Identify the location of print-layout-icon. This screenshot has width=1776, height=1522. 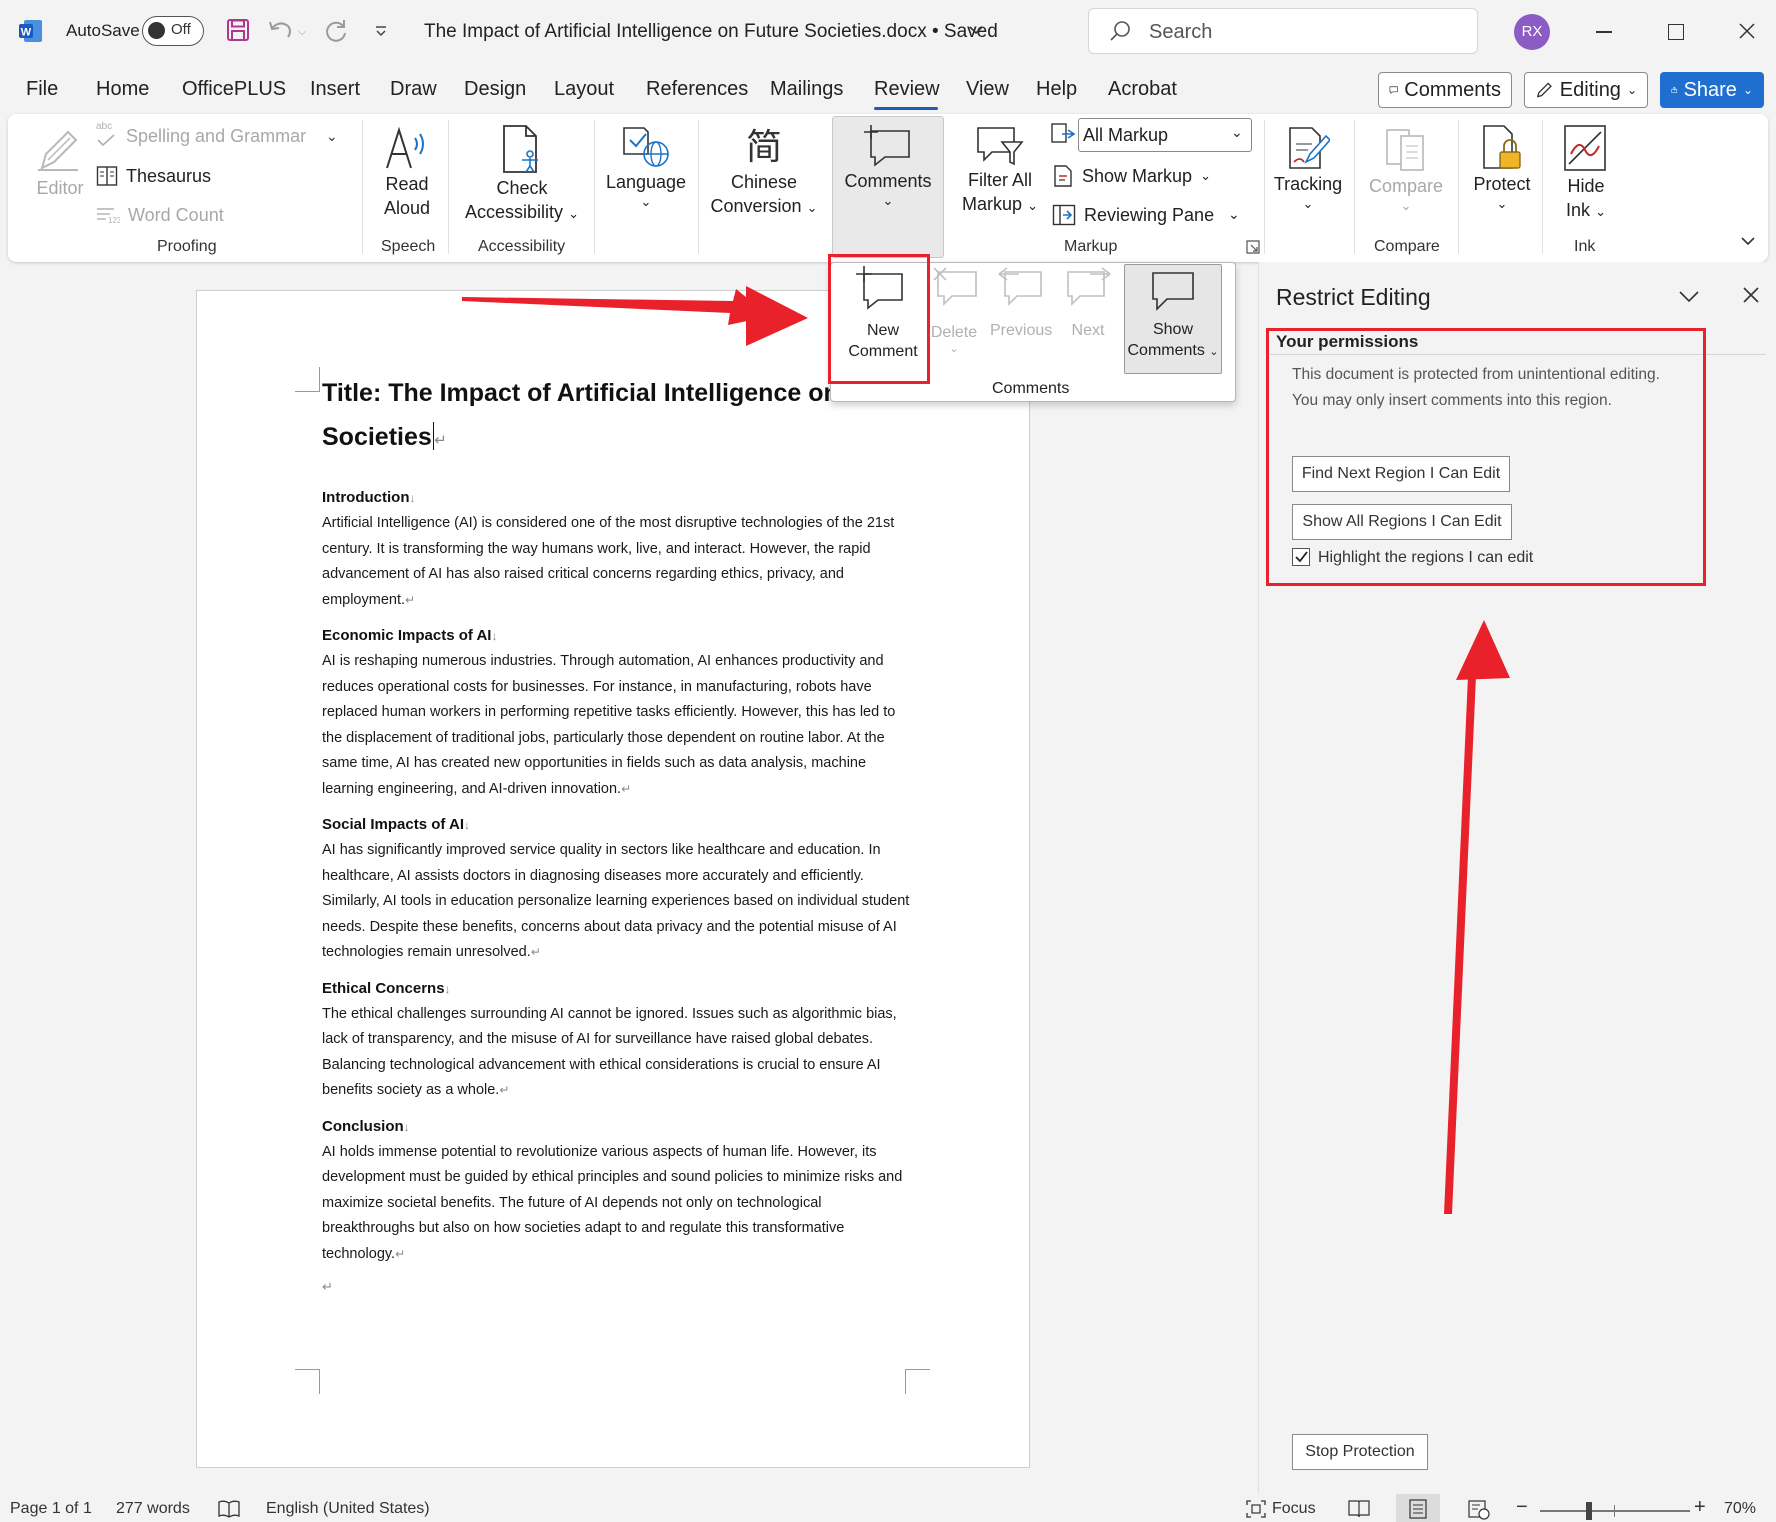
(1418, 1509).